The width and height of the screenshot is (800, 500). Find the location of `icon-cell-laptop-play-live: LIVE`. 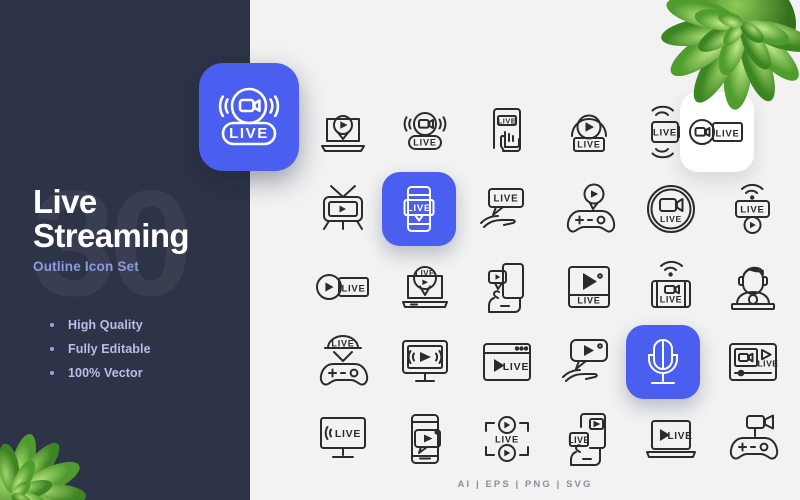

icon-cell-laptop-play-live: LIVE is located at coordinates (671, 439).